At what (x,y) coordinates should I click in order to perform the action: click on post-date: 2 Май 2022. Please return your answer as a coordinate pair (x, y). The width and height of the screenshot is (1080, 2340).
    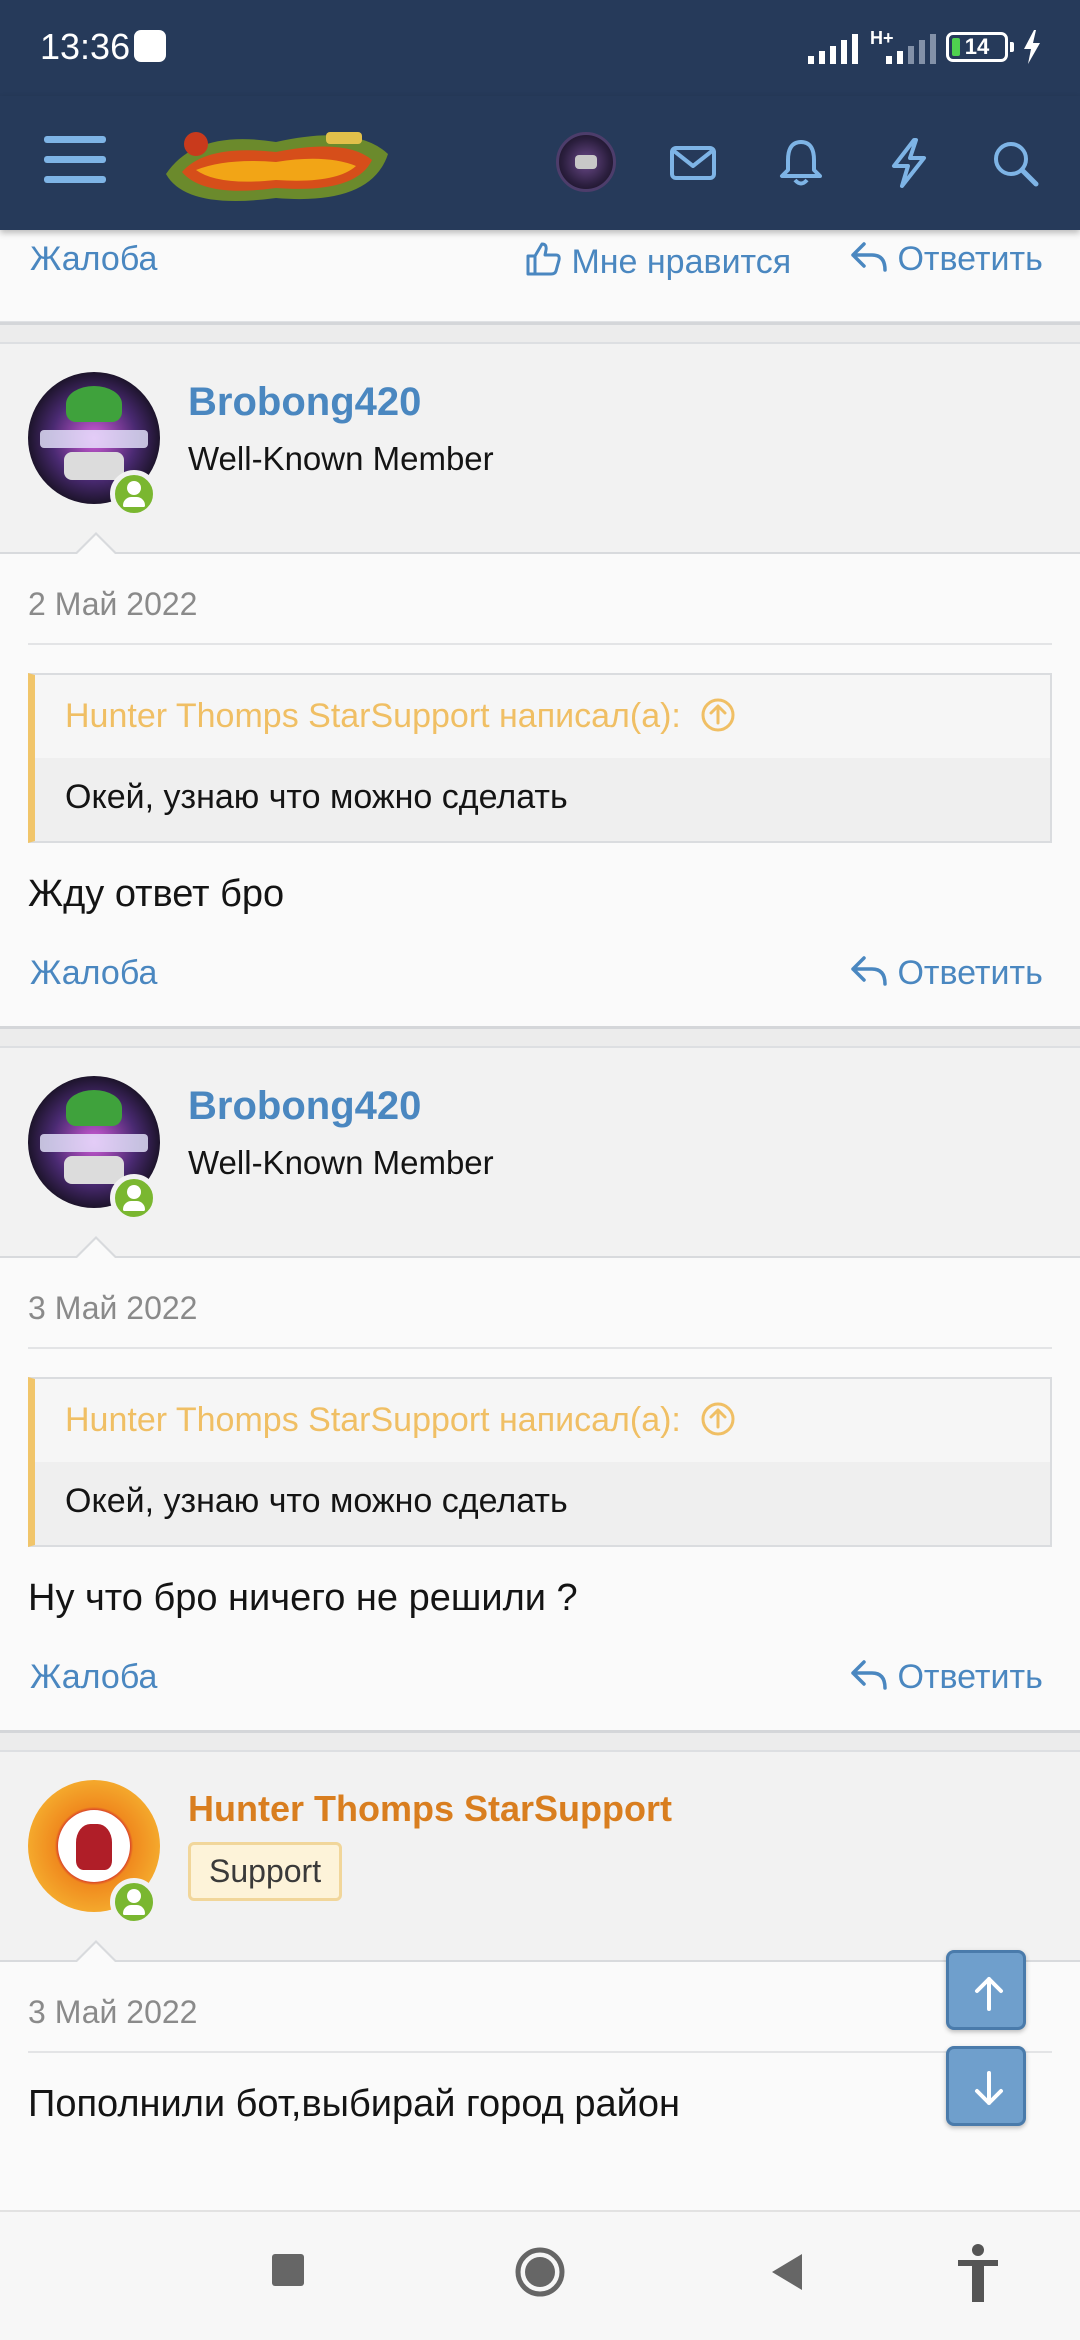
    Looking at the image, I should click on (540, 599).